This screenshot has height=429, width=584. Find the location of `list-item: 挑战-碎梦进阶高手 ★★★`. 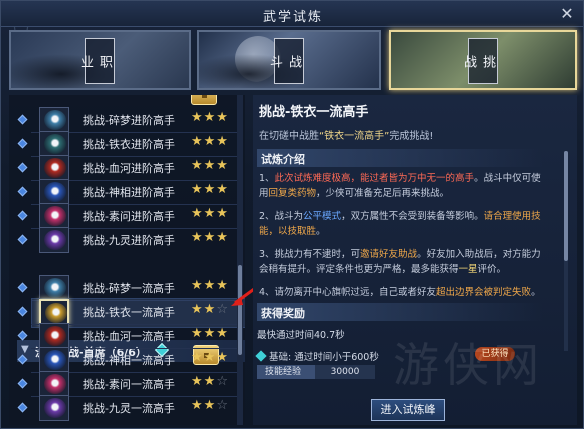

list-item: 挑战-碎梦进阶高手 ★★★ is located at coordinates (131, 120).